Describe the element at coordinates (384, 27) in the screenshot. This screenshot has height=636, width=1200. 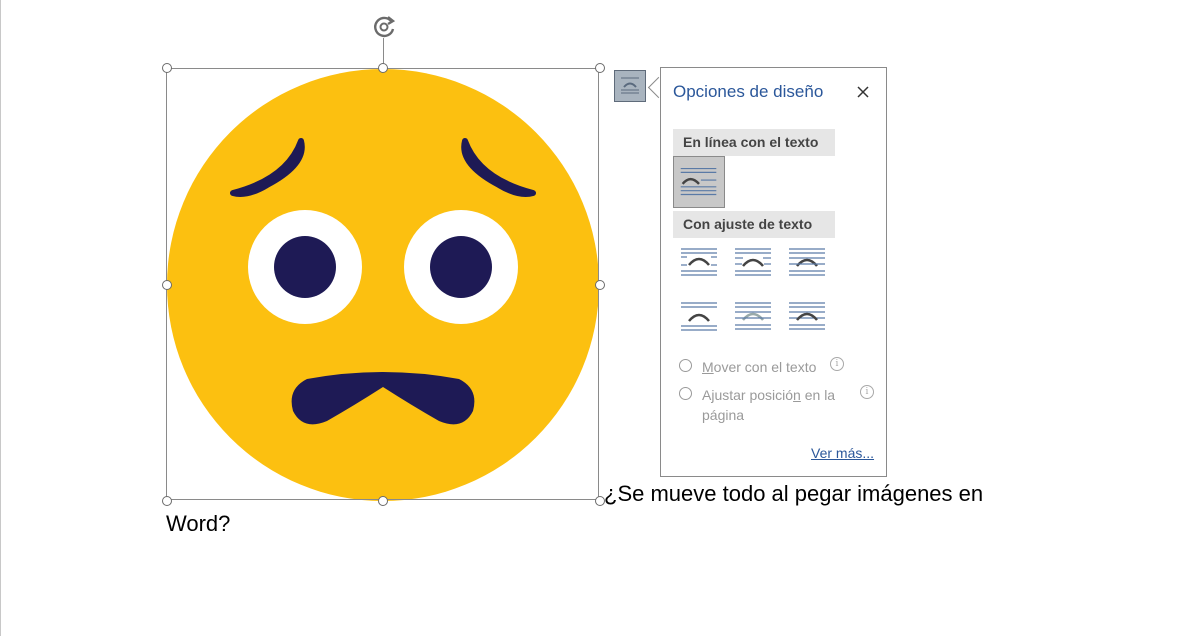
I see `rotate-icon` at that location.